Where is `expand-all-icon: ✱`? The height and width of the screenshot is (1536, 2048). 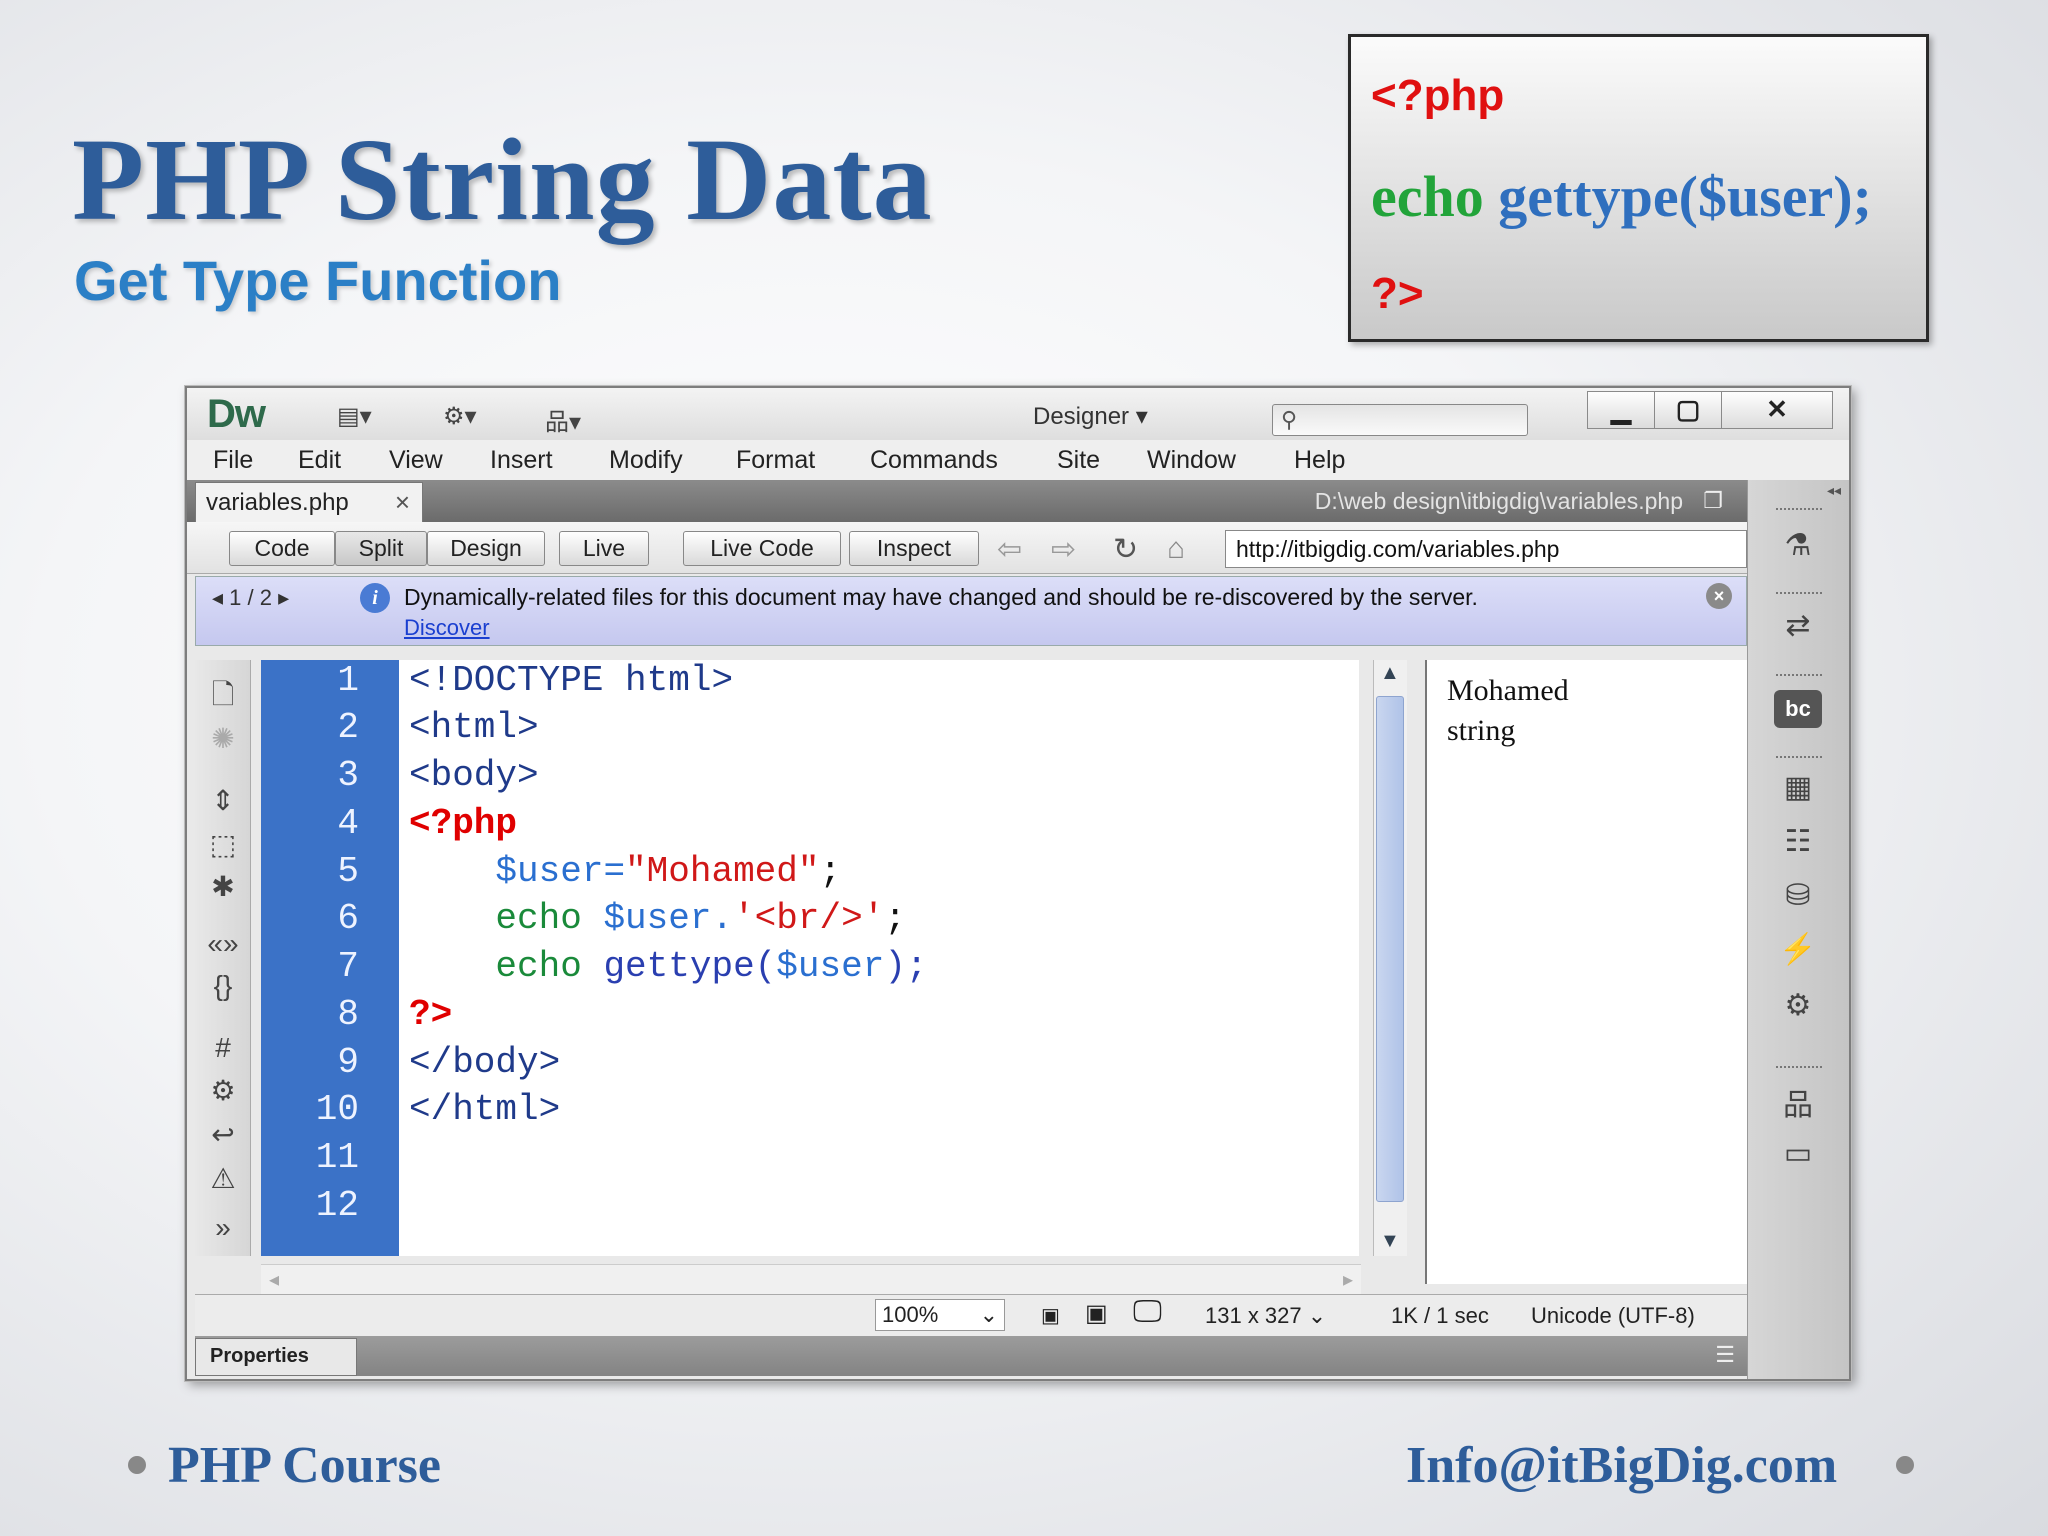 expand-all-icon: ✱ is located at coordinates (223, 886).